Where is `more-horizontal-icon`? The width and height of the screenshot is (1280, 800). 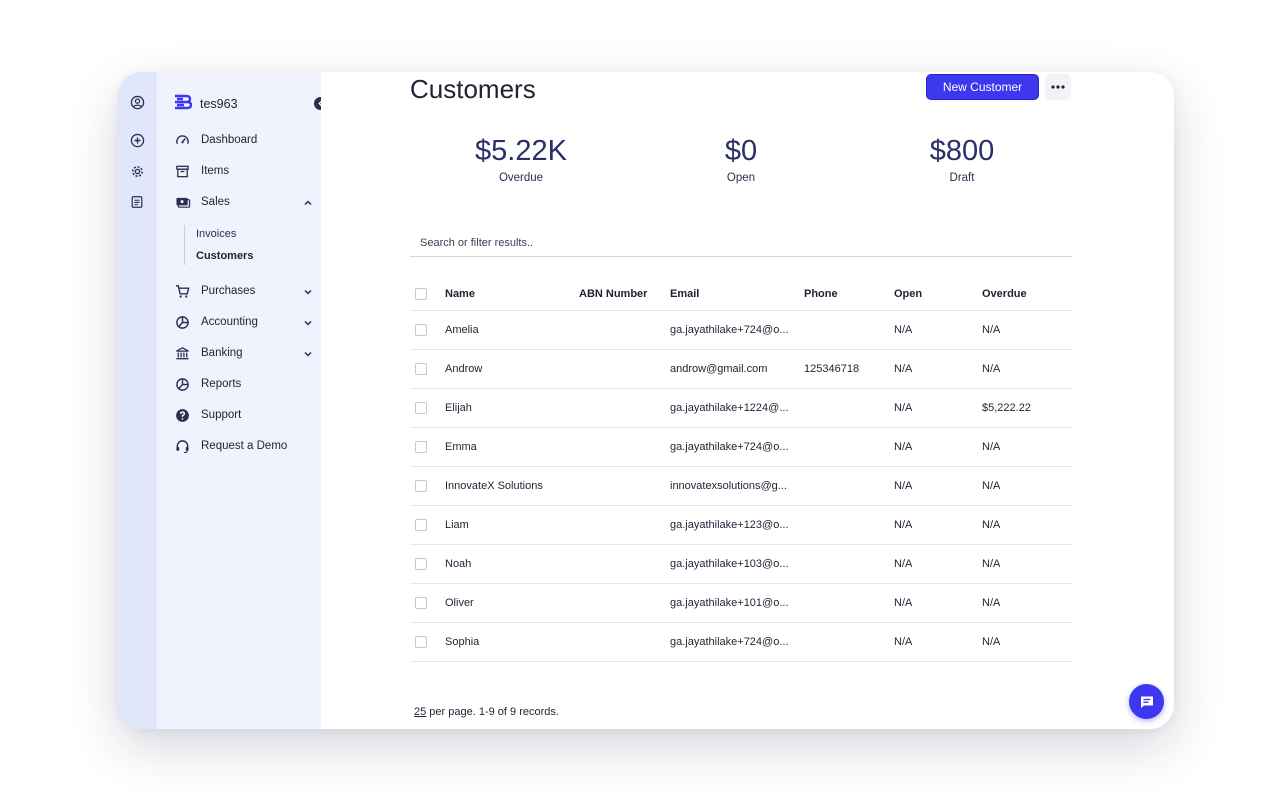
more-horizontal-icon is located at coordinates (1058, 87).